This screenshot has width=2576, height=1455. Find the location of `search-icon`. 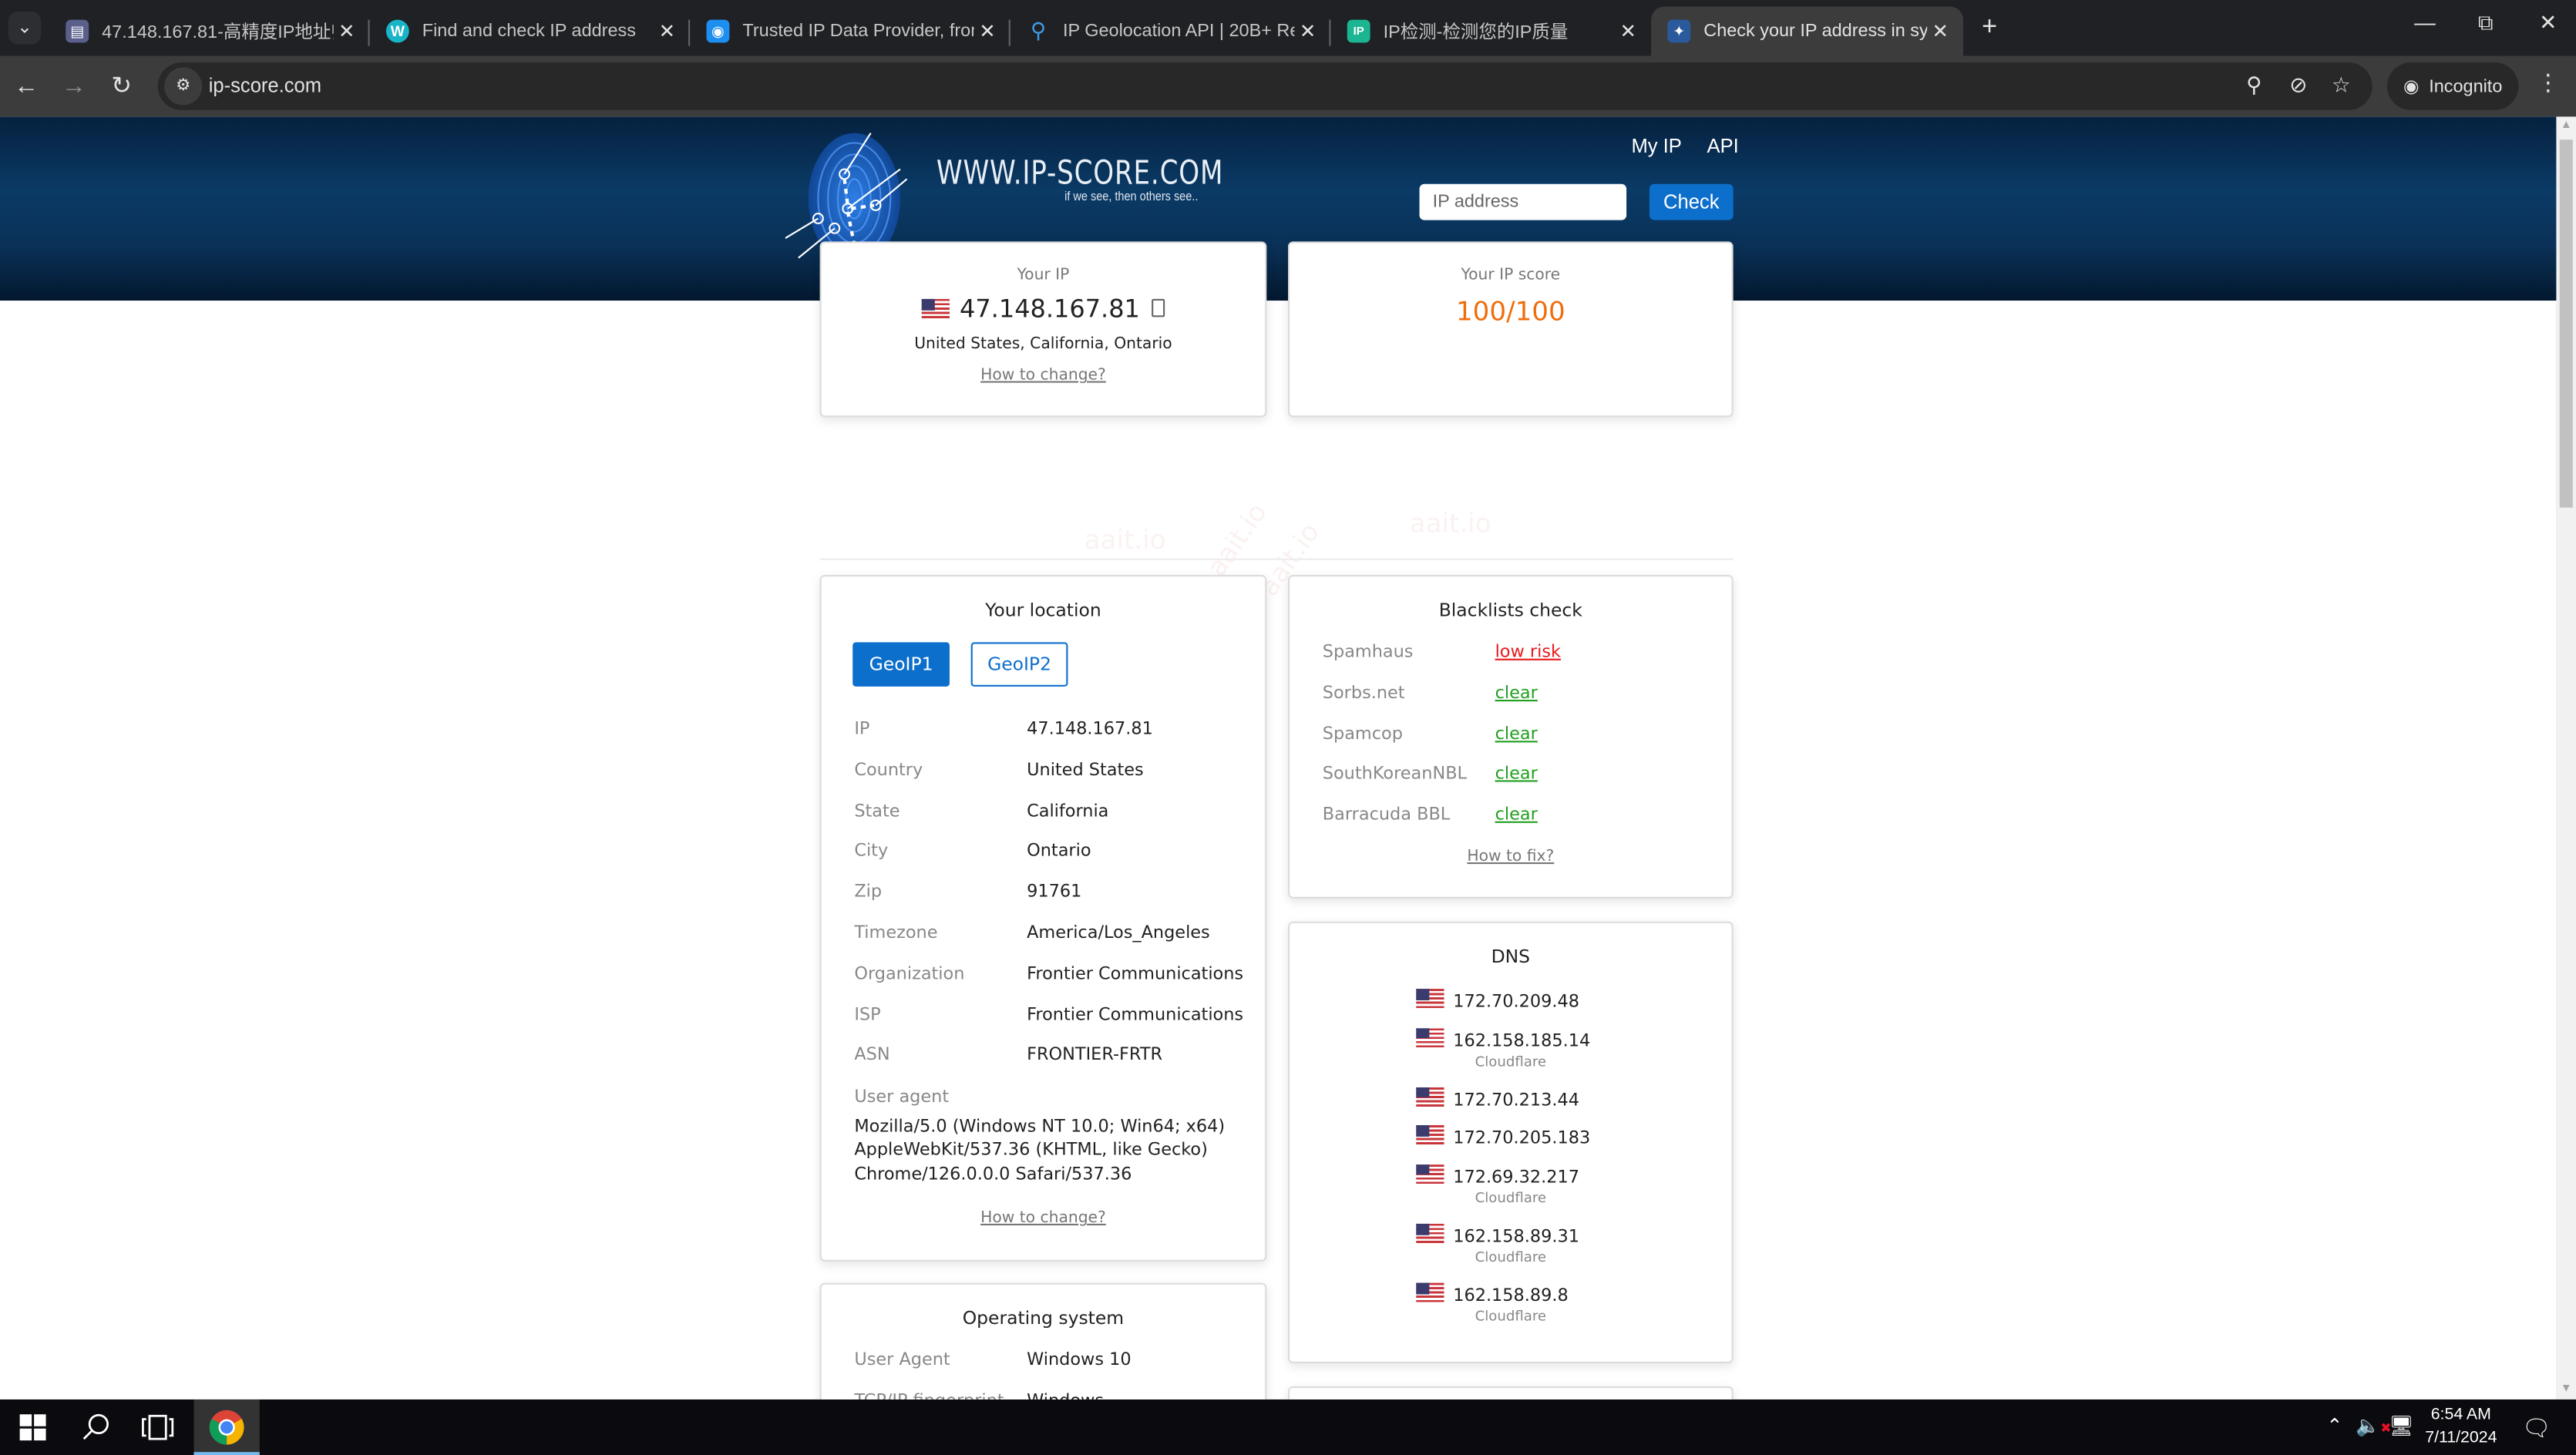

search-icon is located at coordinates (95, 1426).